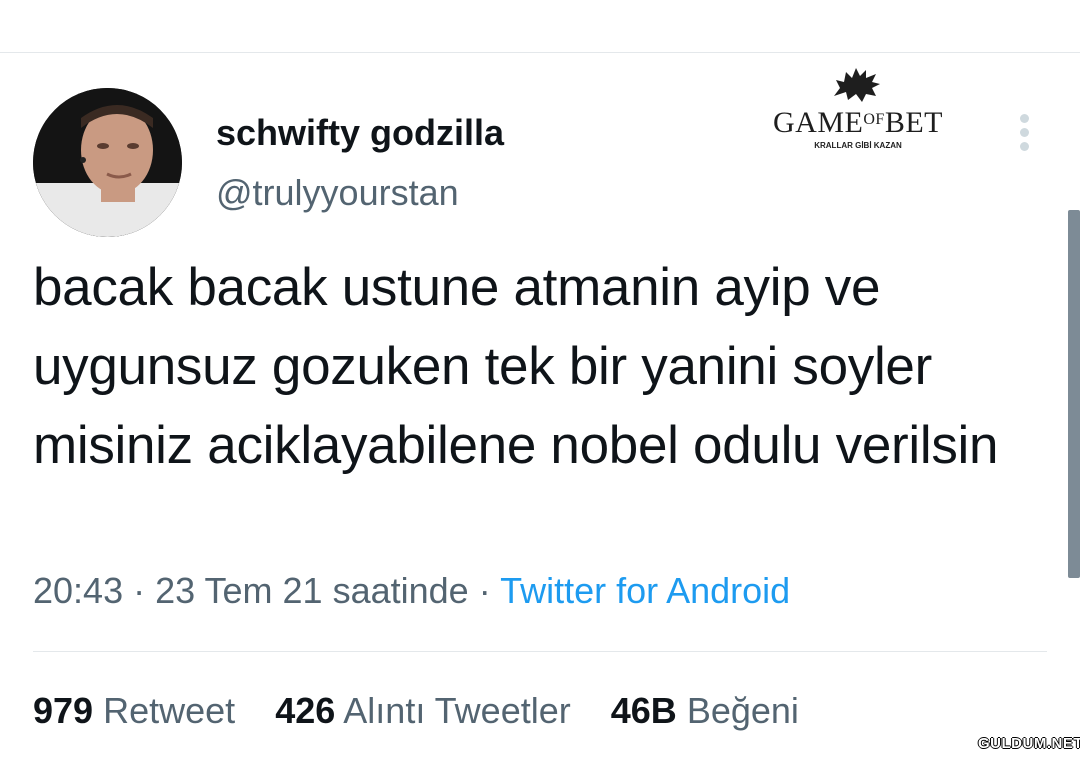 This screenshot has height=757, width=1080. I want to click on quote-tweet-label: Alıntı Tweetler, so click(457, 710).